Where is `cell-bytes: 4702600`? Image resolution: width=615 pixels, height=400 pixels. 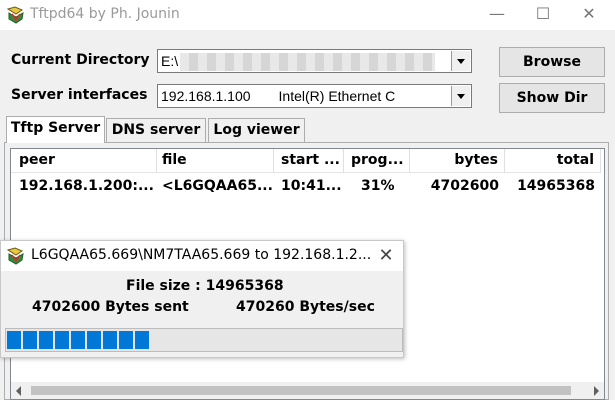
cell-bytes: 4702600 is located at coordinates (464, 186).